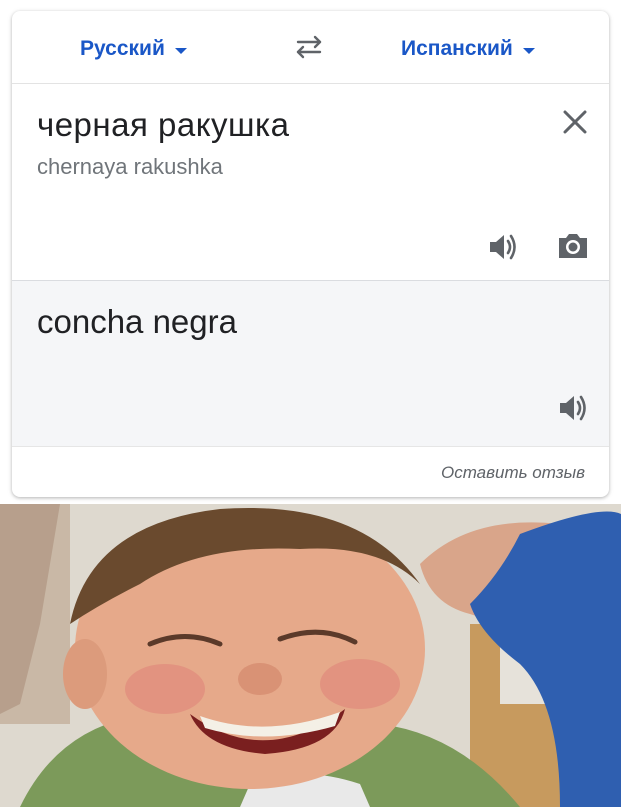 The width and height of the screenshot is (621, 807). I want to click on close-icon, so click(575, 122).